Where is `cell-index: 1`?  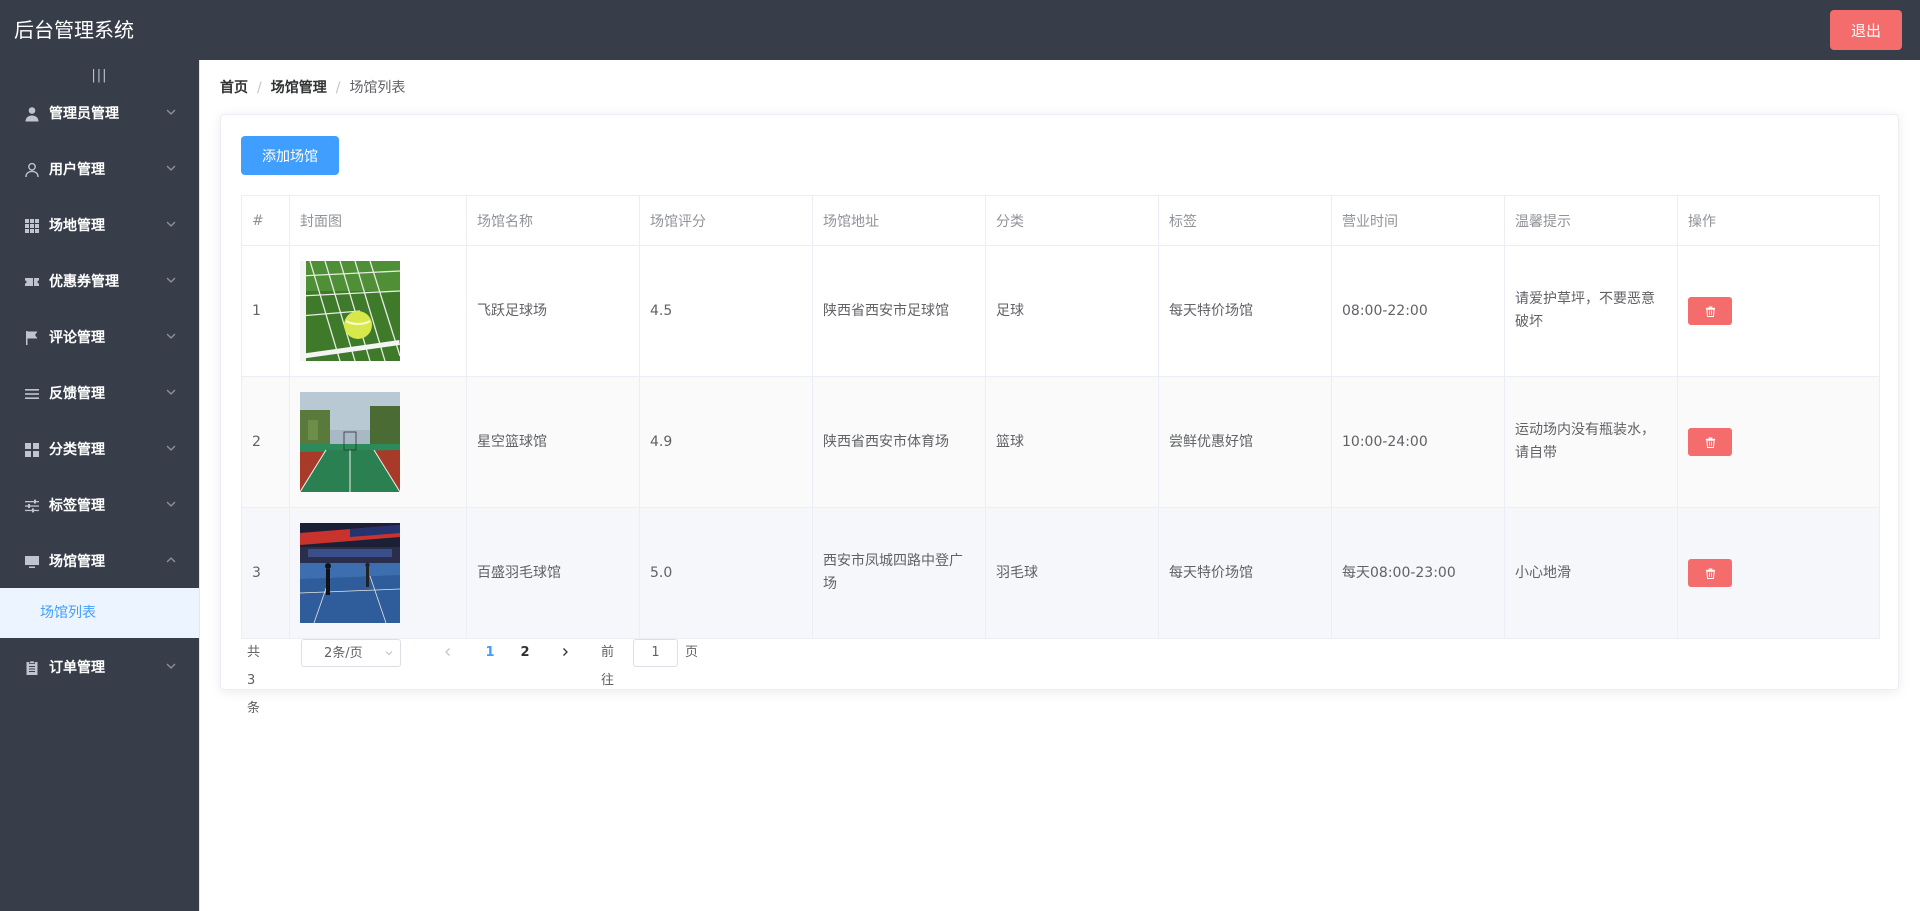 cell-index: 1 is located at coordinates (265, 311).